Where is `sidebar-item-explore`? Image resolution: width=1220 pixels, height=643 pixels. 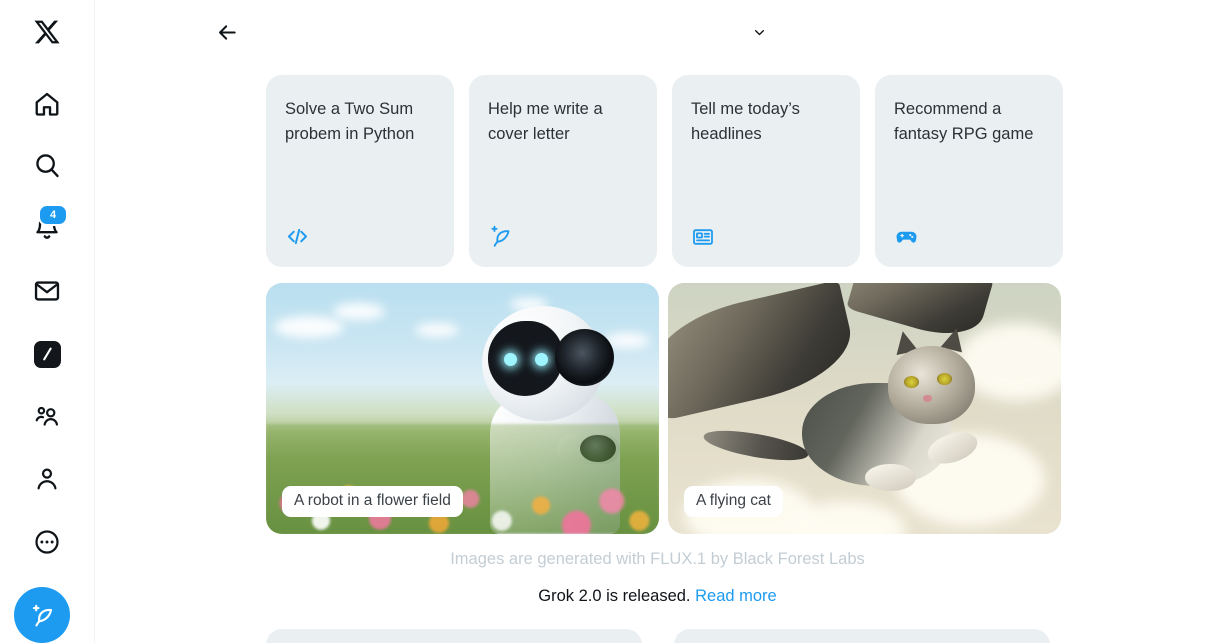
sidebar-item-explore is located at coordinates (47, 165).